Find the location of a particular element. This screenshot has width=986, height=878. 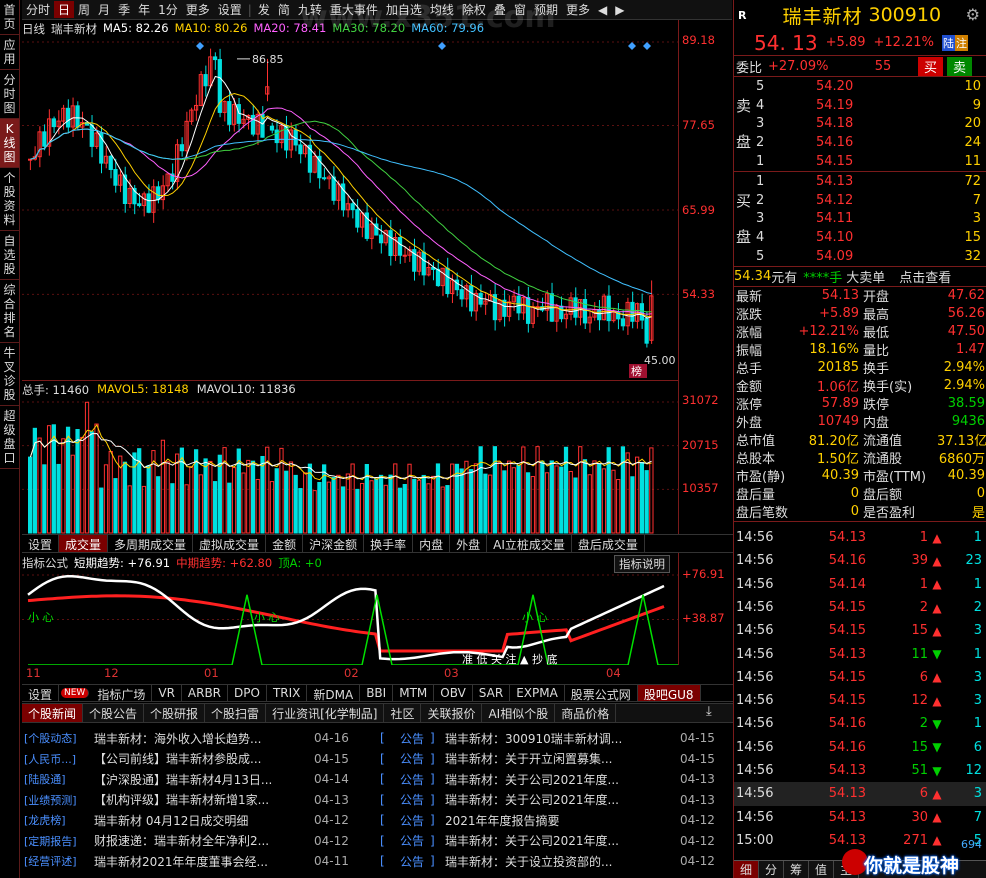

left-nav-item: 牛叉诊股 is located at coordinates (9, 374).